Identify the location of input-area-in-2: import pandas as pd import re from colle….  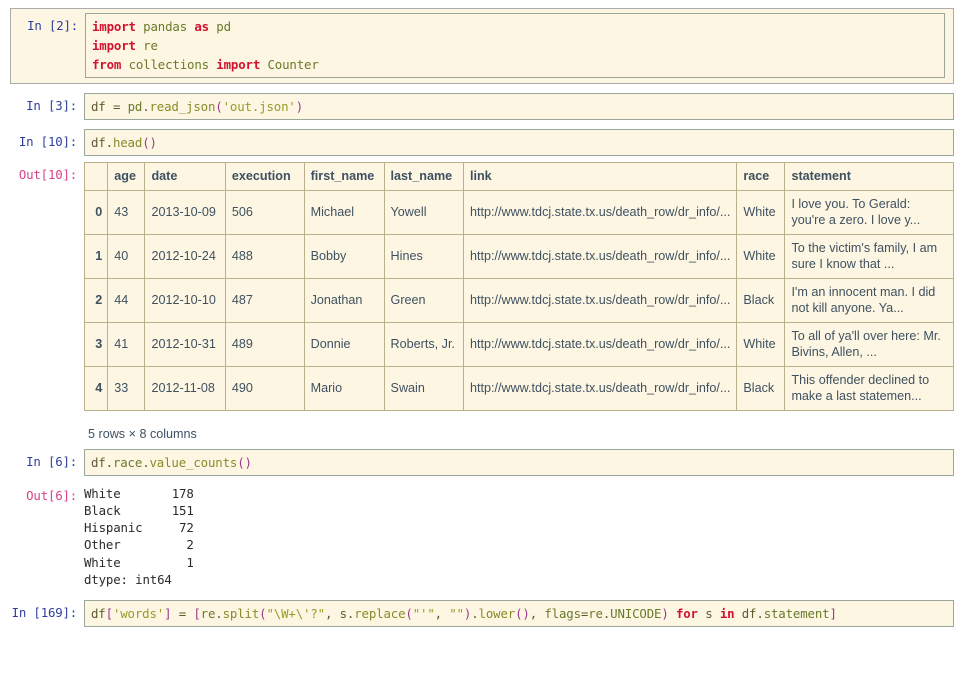
(515, 45).